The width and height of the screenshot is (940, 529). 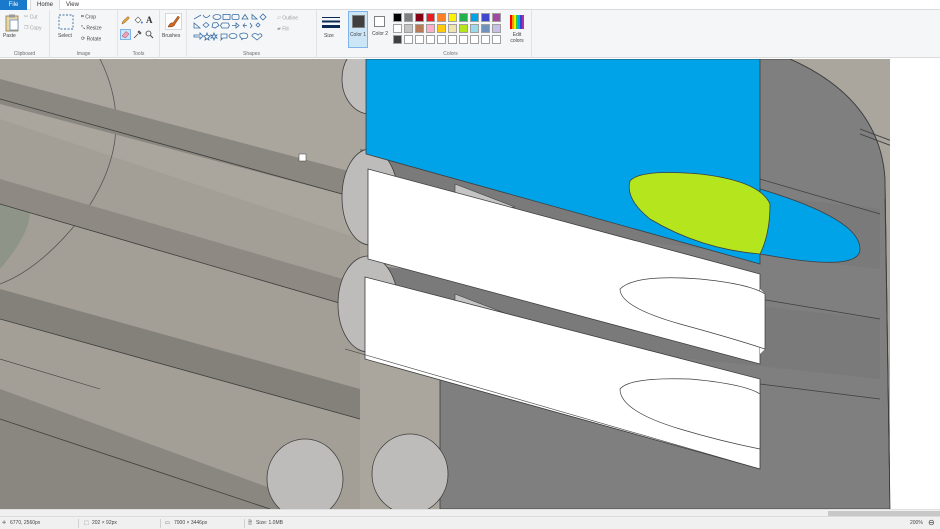 What do you see at coordinates (250, 523) in the screenshot?
I see `file-size-icon: 🗎` at bounding box center [250, 523].